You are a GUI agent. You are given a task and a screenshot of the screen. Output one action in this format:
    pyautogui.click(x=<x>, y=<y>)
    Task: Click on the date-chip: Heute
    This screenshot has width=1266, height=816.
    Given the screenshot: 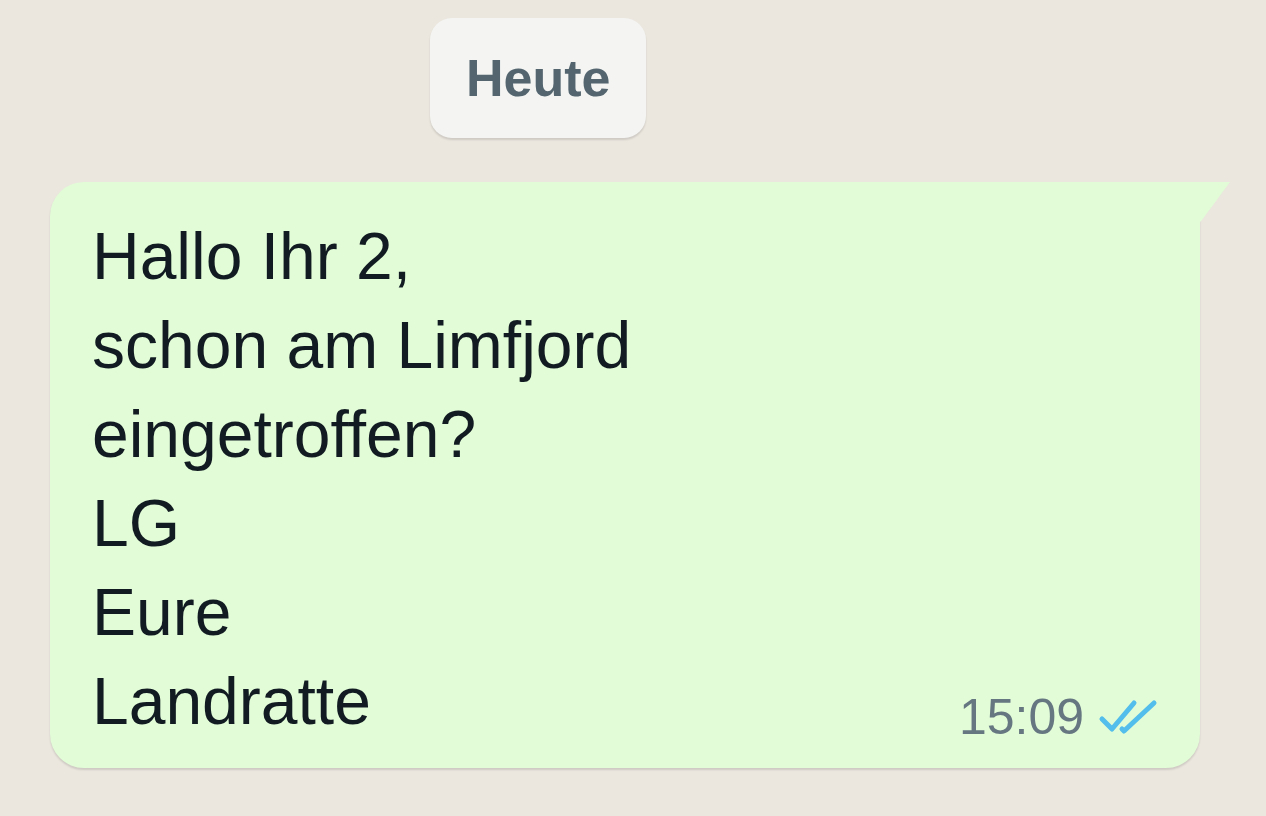 What is the action you would take?
    pyautogui.click(x=538, y=78)
    